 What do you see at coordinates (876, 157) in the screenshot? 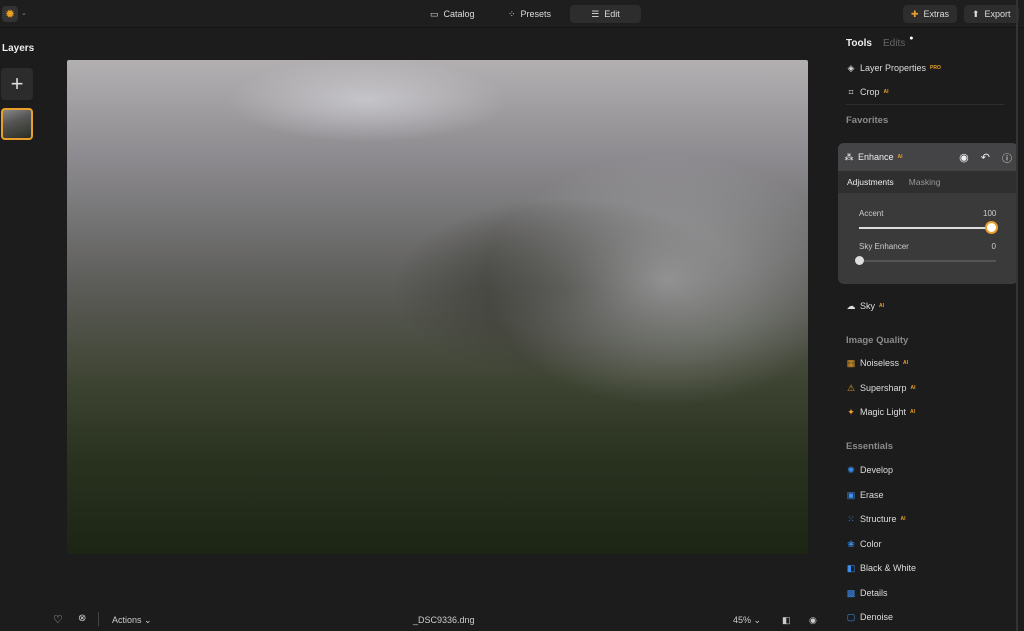
I see `enhance-title: Enhance` at bounding box center [876, 157].